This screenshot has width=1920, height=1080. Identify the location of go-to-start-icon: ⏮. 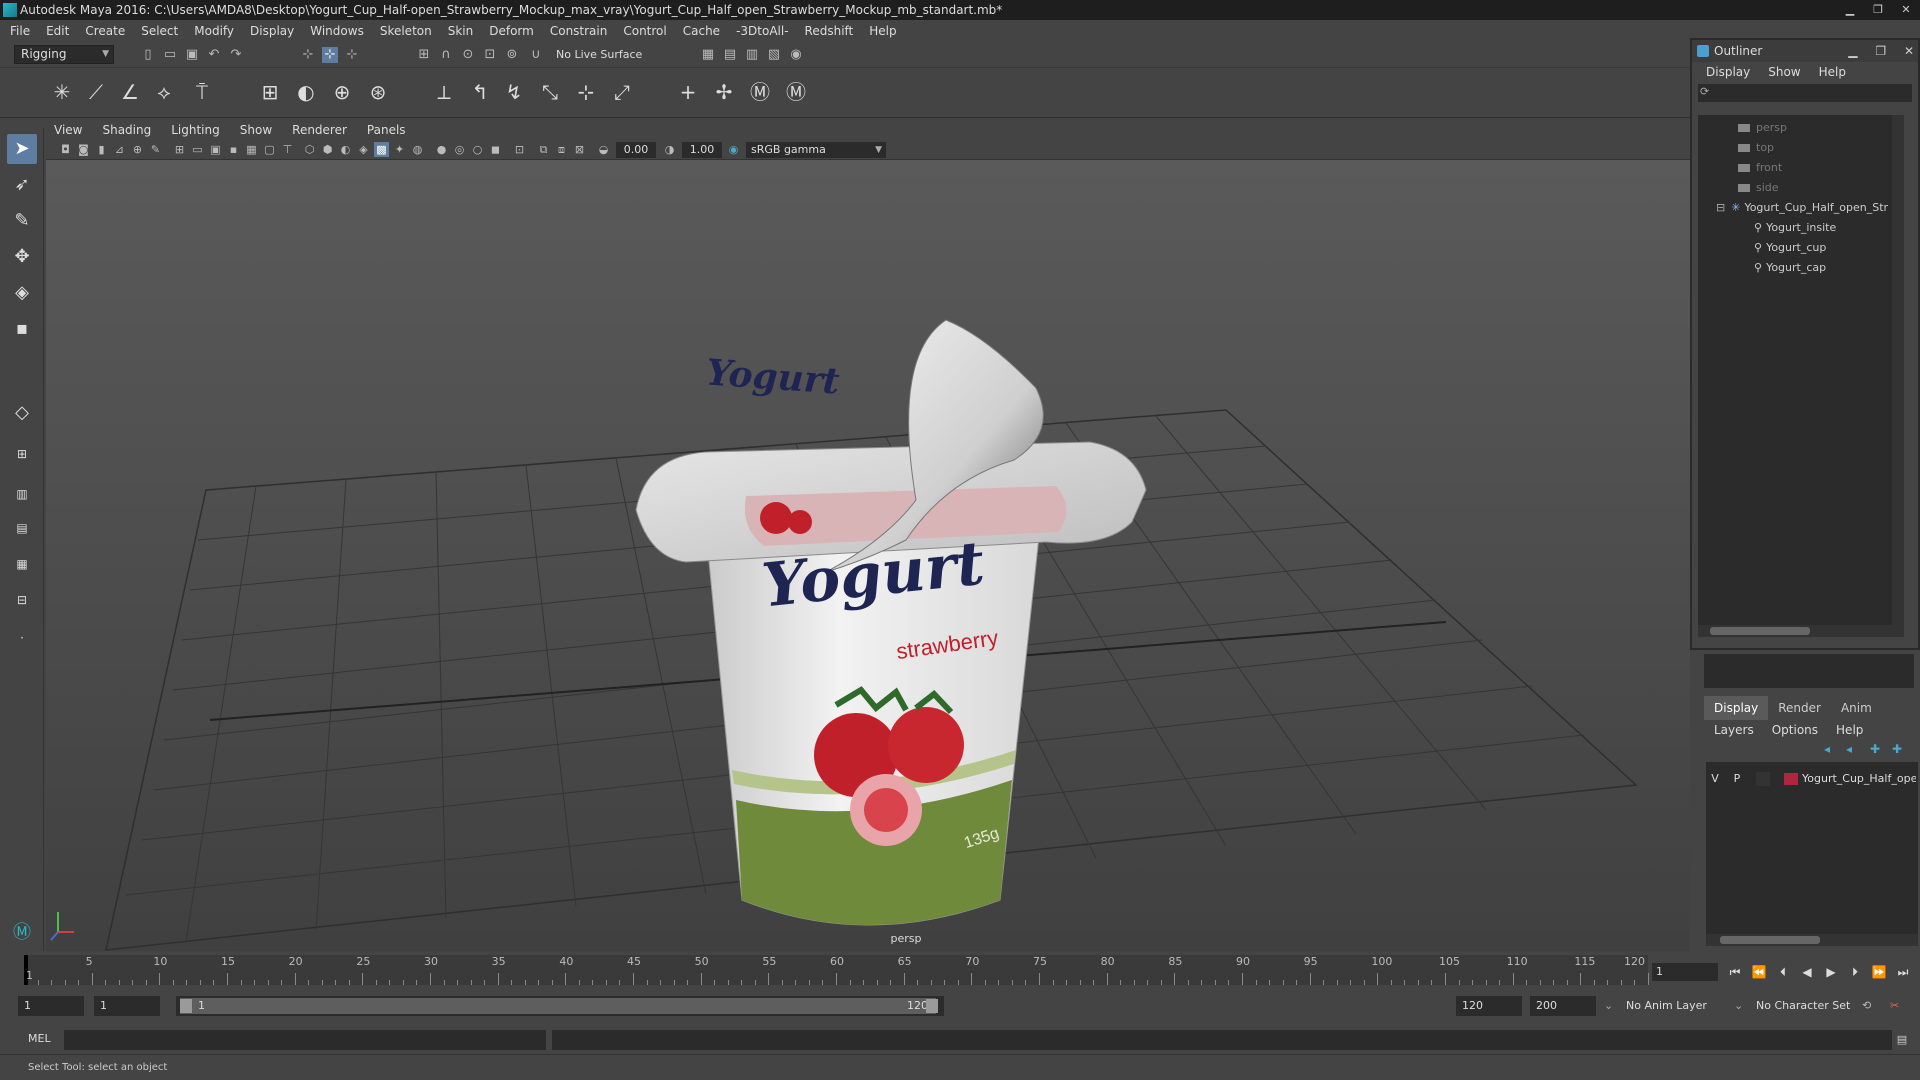
(1735, 972).